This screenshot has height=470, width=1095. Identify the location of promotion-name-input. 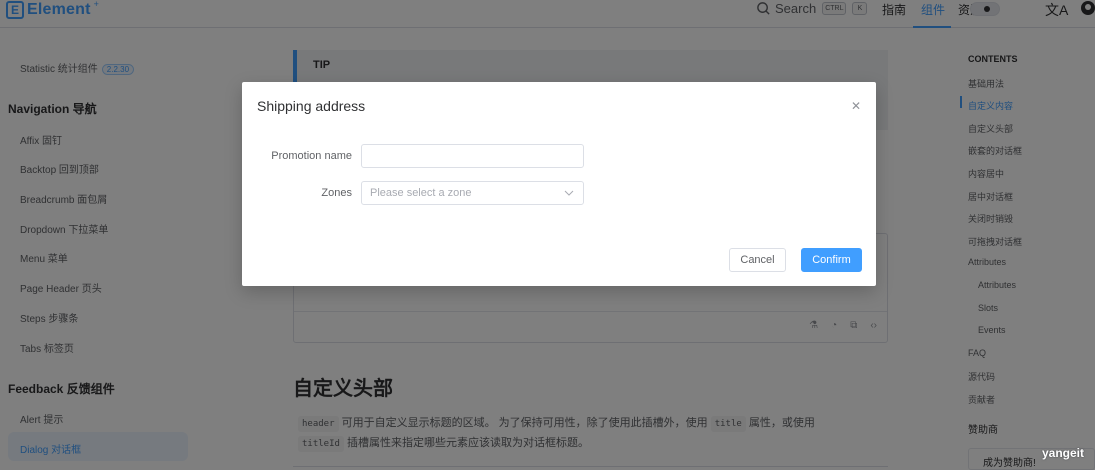
(472, 156).